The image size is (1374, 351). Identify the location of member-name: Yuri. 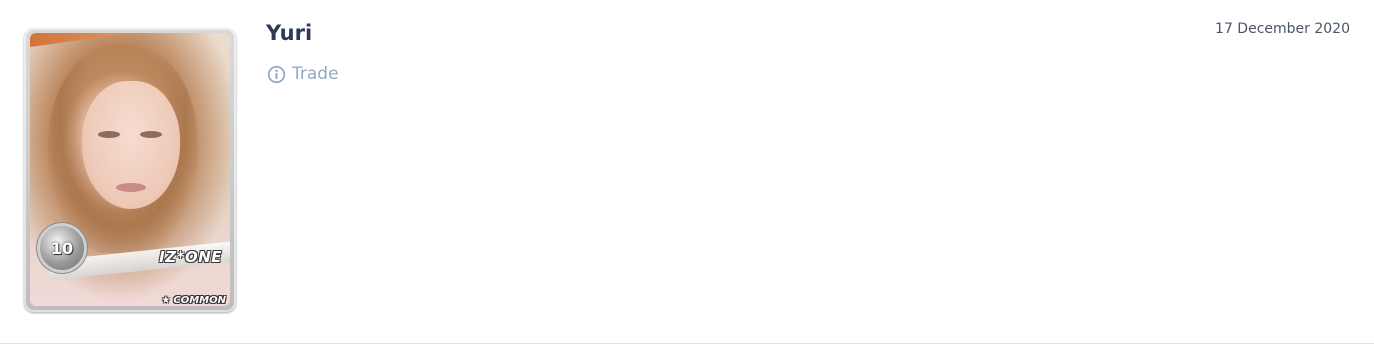
(289, 33).